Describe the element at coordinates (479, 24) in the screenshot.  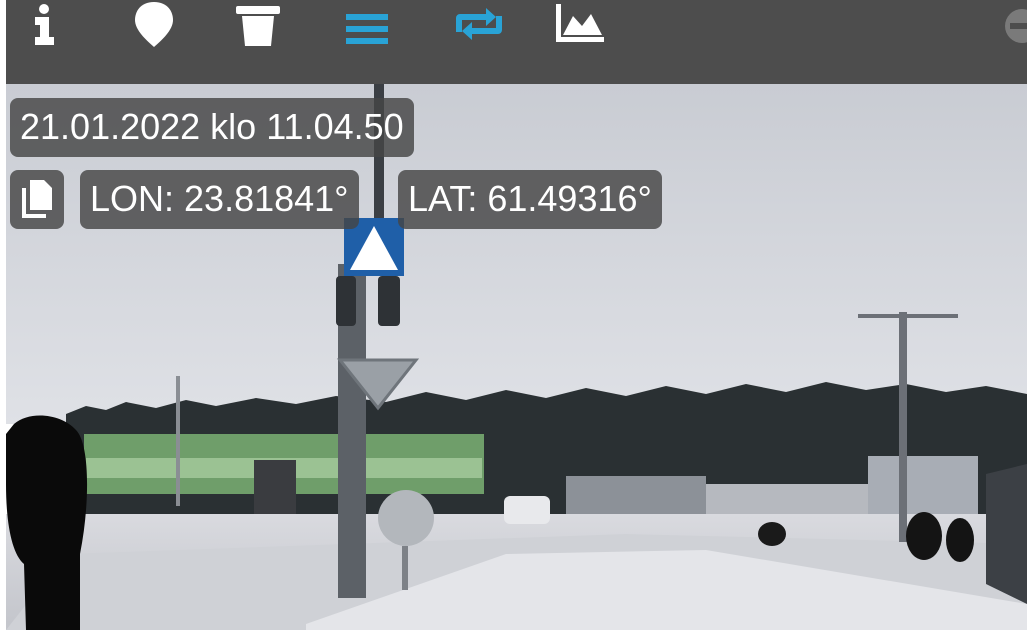
I see `repeat-icon` at that location.